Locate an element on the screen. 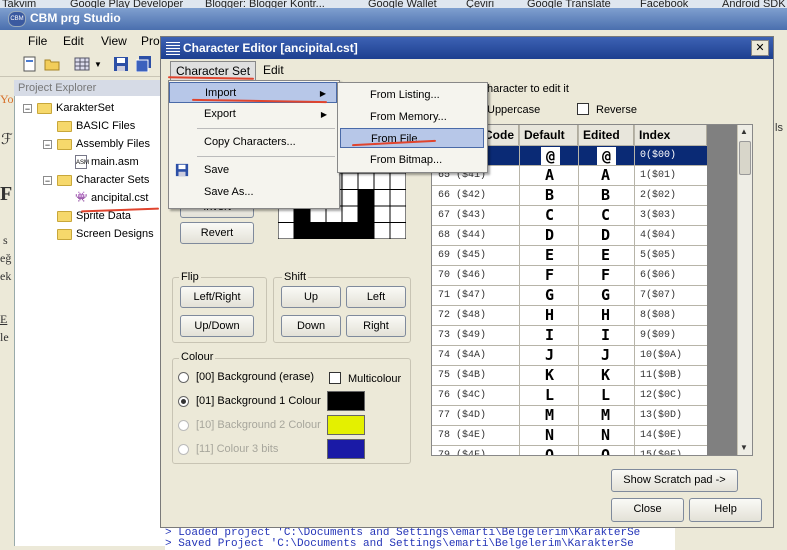 The image size is (787, 550). character-grid-icon is located at coordinates (173, 48).